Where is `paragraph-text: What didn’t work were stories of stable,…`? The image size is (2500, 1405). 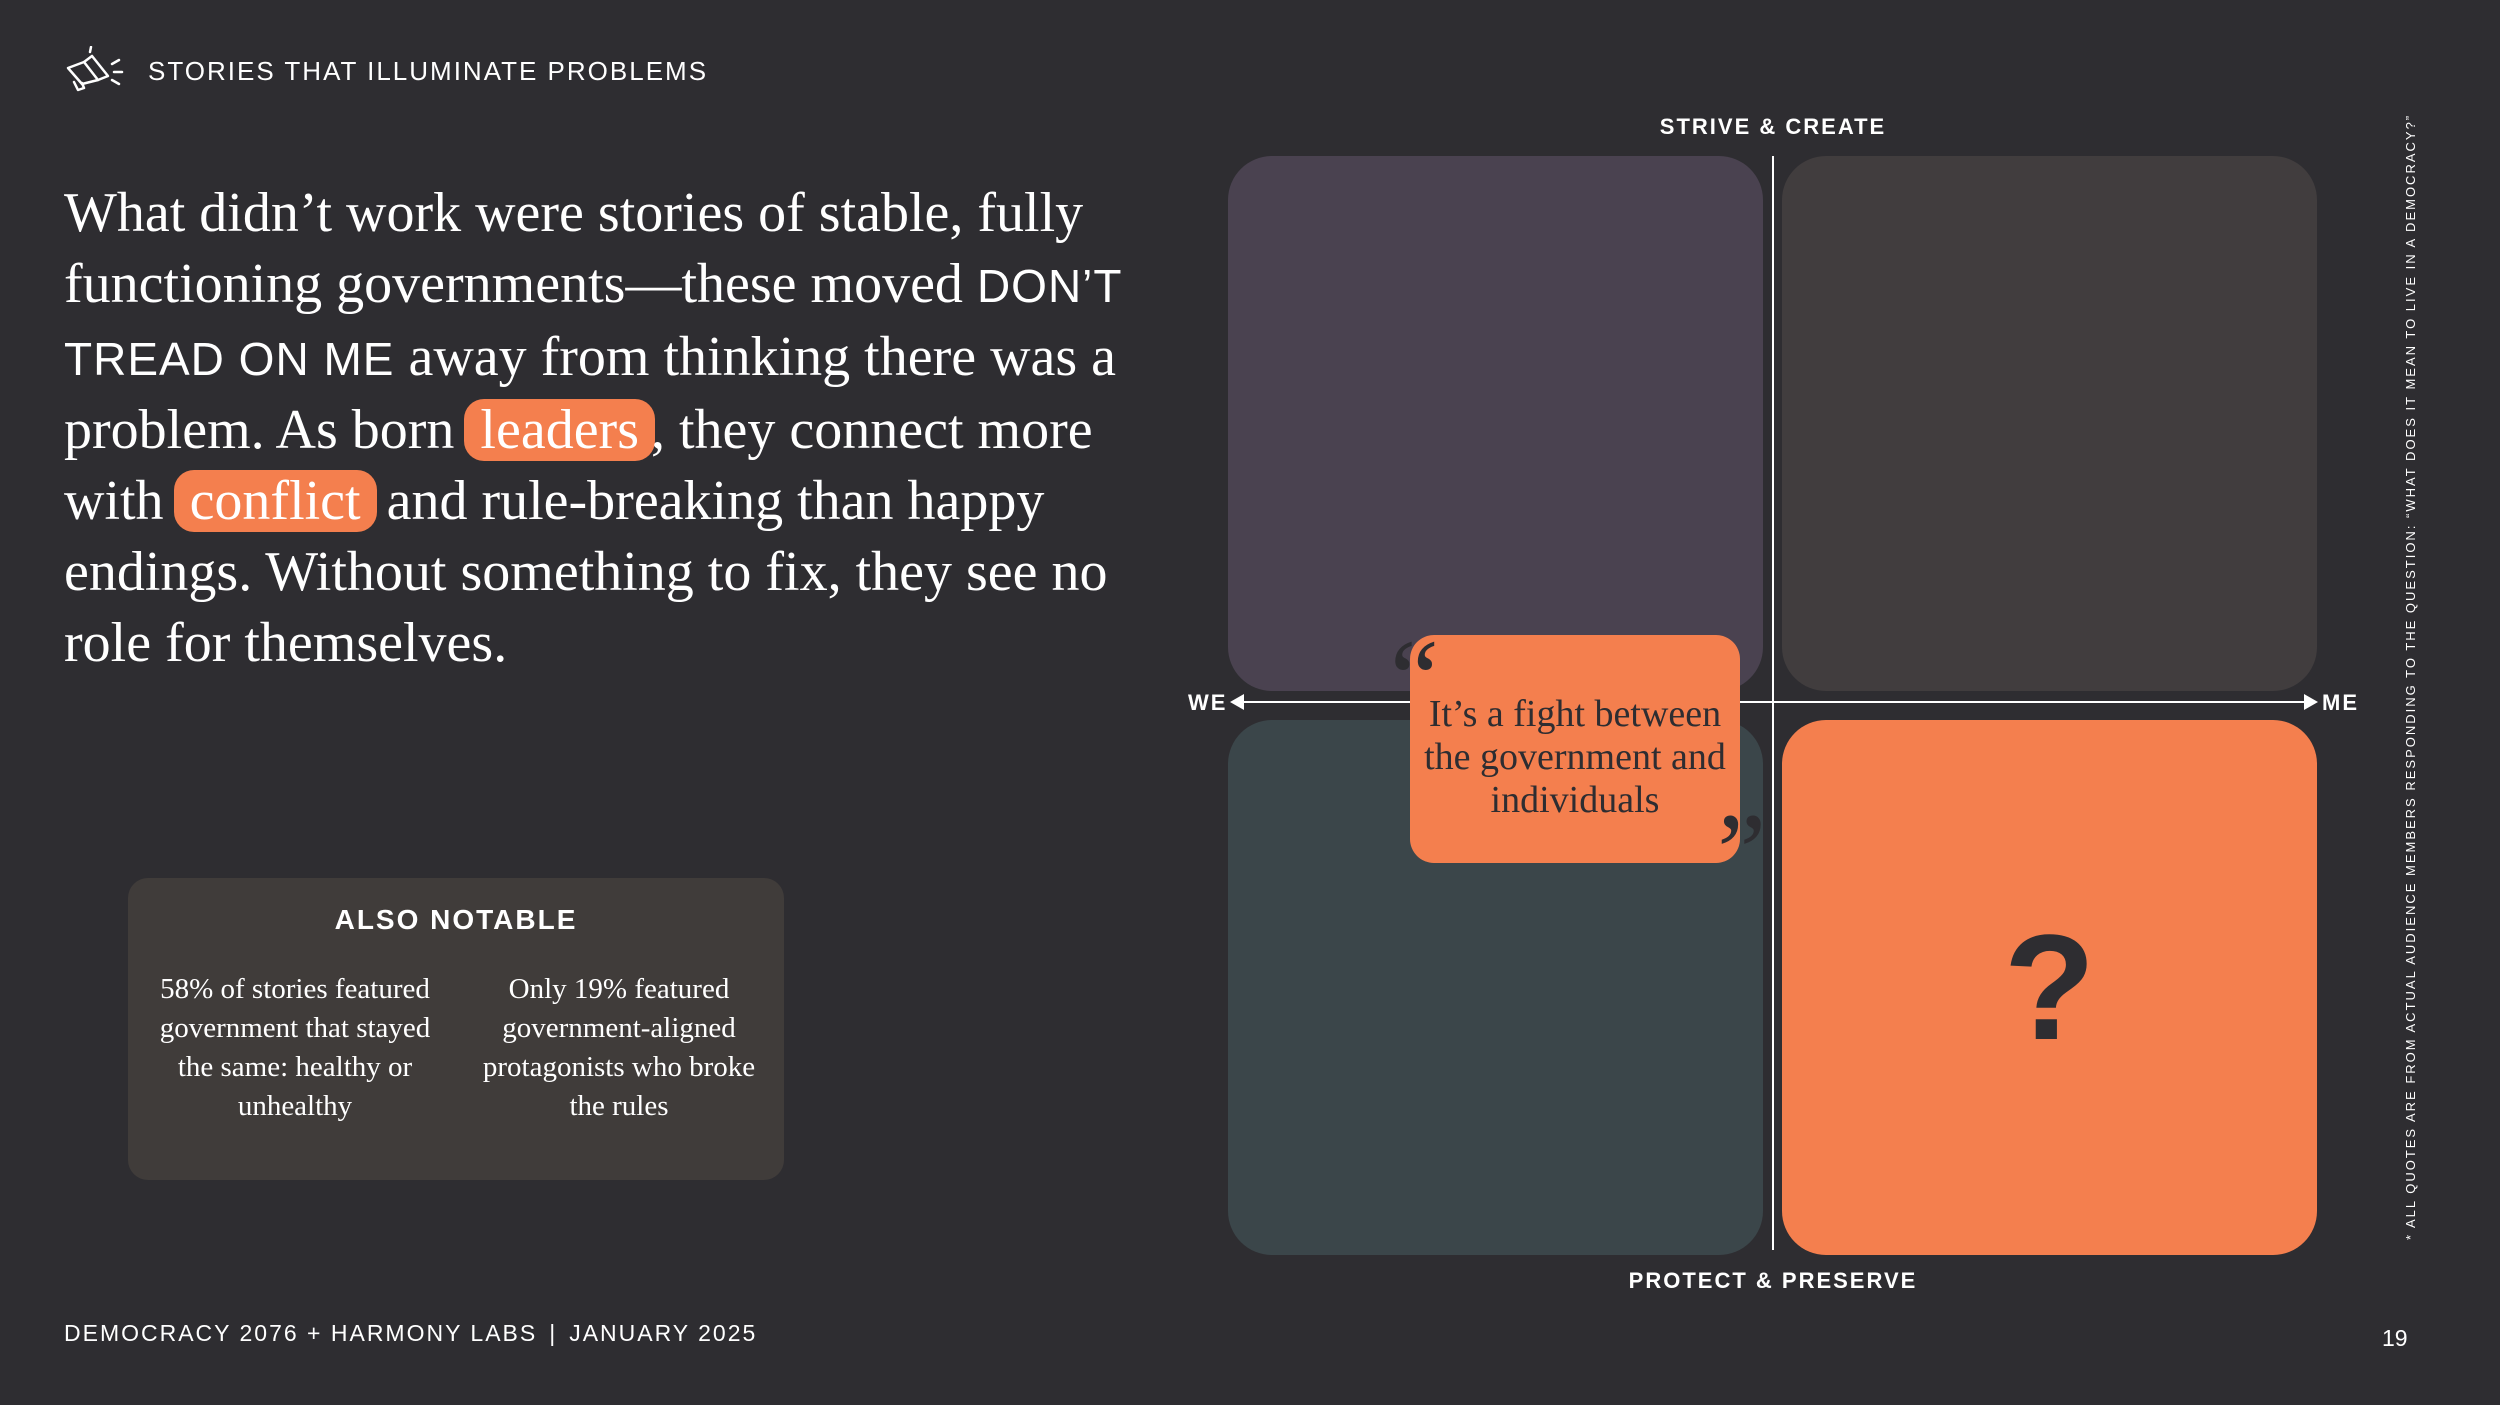 paragraph-text: What didn’t work were stories of stable,… is located at coordinates (574, 248).